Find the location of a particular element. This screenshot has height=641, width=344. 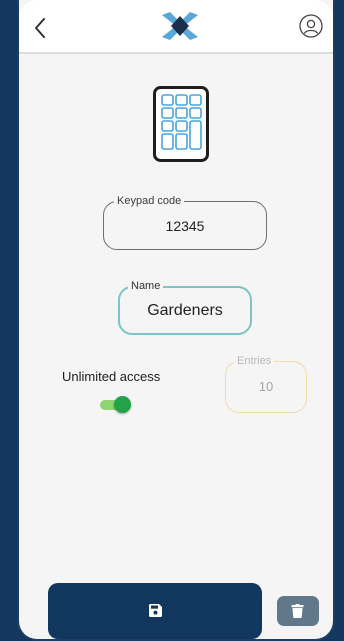

keypad-code-field: Keypad code 12345 is located at coordinates (185, 222).